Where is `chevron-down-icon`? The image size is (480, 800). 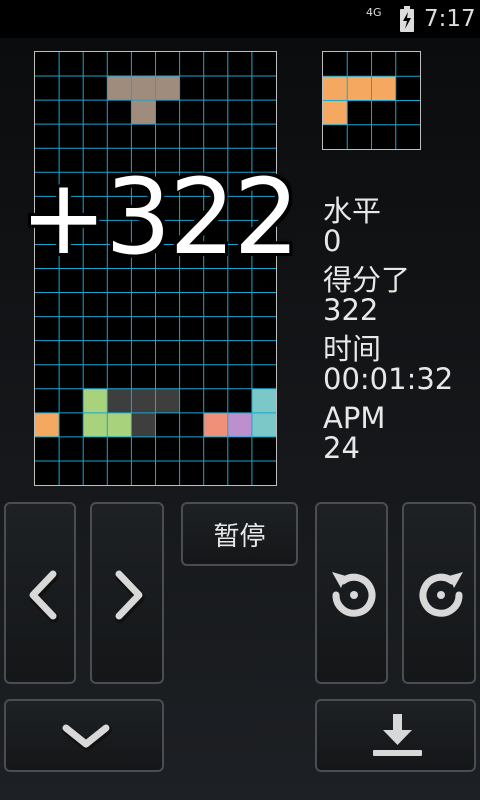 chevron-down-icon is located at coordinates (87, 737).